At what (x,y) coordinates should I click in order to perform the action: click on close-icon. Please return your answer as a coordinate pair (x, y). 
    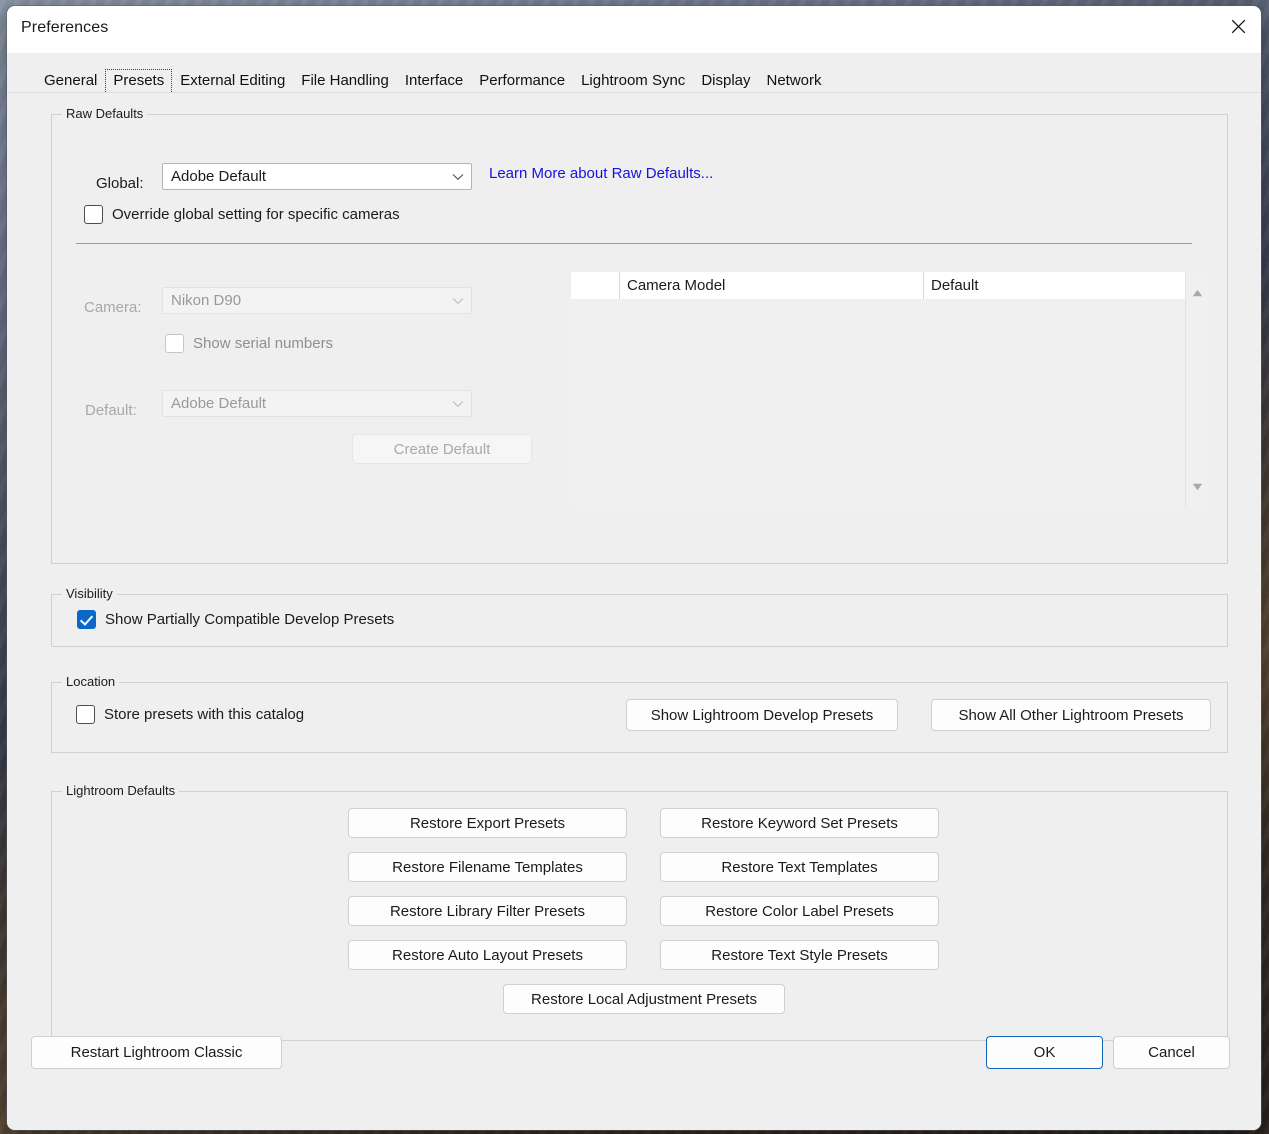
    Looking at the image, I should click on (1238, 26).